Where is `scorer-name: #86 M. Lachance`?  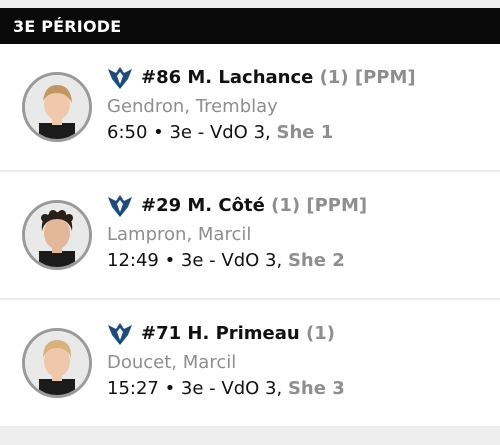 scorer-name: #86 M. Lachance is located at coordinates (227, 77).